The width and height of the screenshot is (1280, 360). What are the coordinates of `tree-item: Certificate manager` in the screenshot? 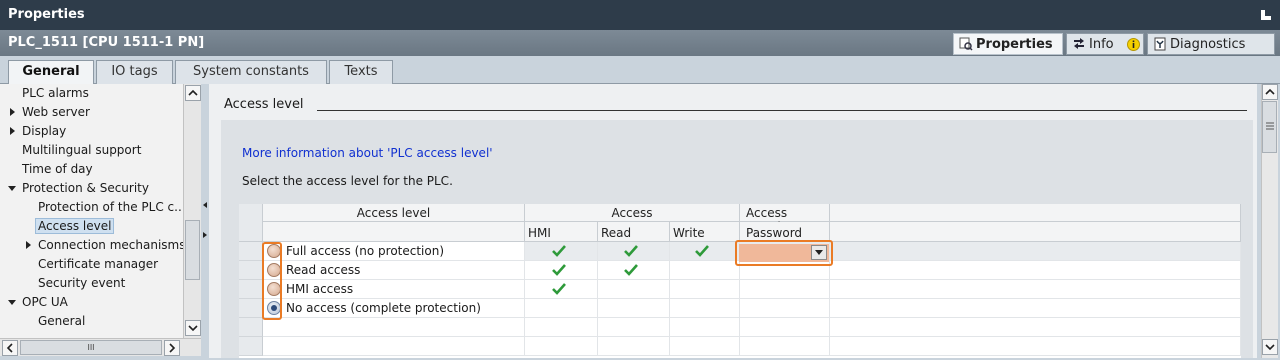 It's located at (91, 264).